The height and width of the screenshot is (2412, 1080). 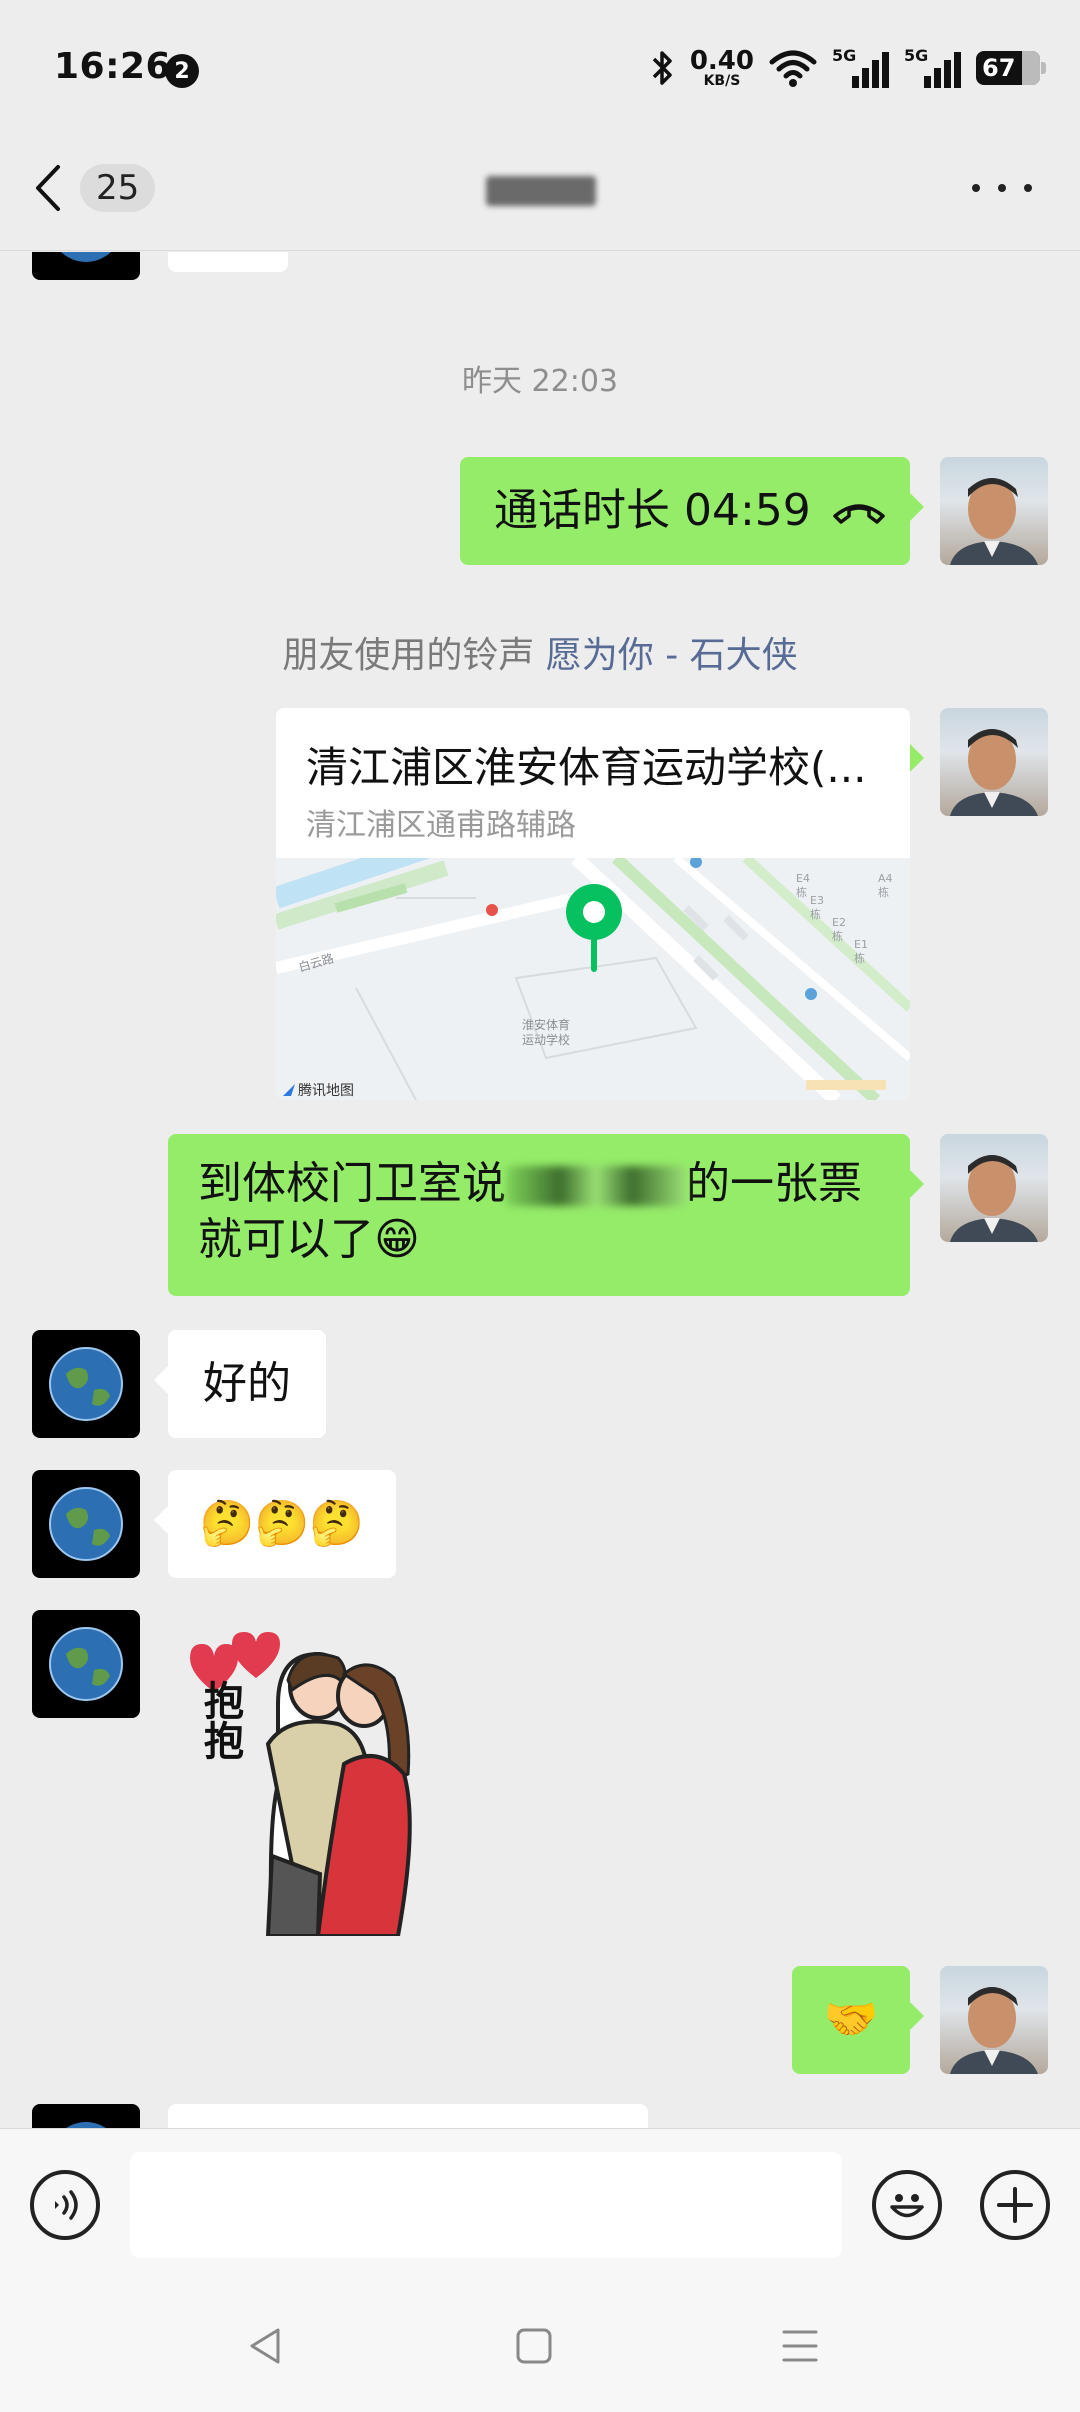 I want to click on emoji-button, so click(x=907, y=2205).